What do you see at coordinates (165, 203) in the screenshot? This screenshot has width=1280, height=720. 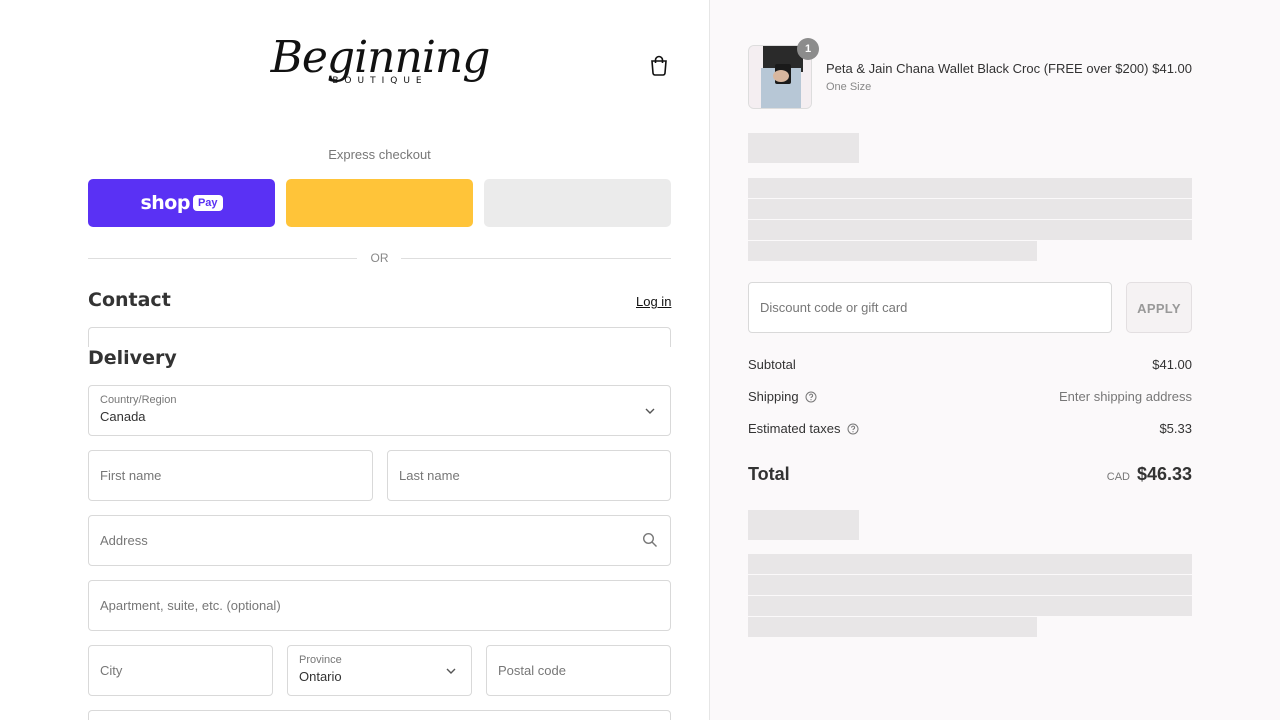 I see `shop-pay-wordmark: shop` at bounding box center [165, 203].